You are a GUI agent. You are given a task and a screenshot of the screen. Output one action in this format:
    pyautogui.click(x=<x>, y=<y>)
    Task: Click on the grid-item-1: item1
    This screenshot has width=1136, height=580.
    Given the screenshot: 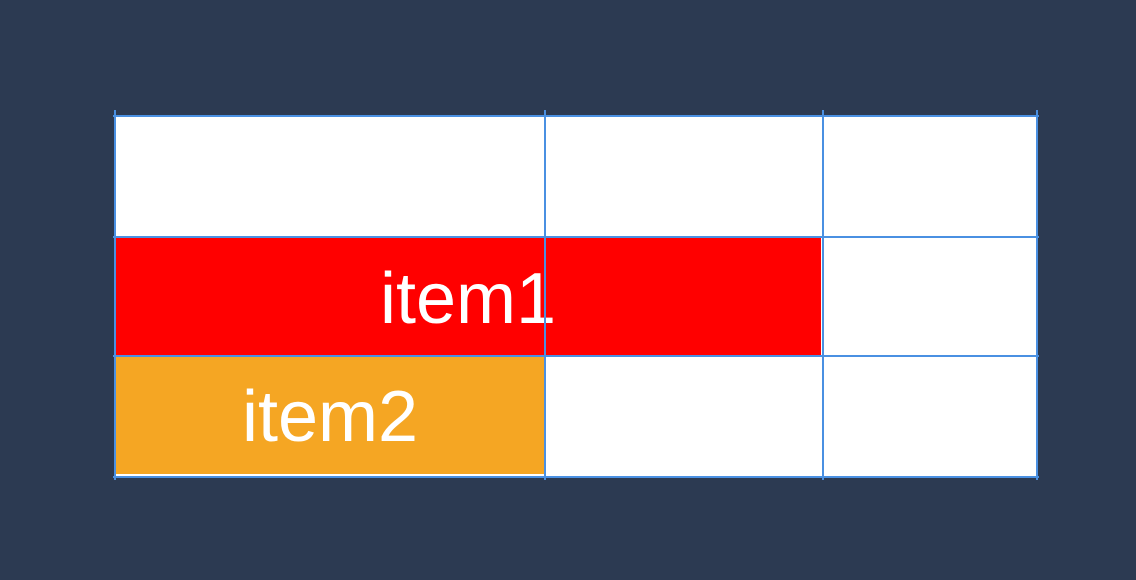 What is the action you would take?
    pyautogui.click(x=468, y=296)
    